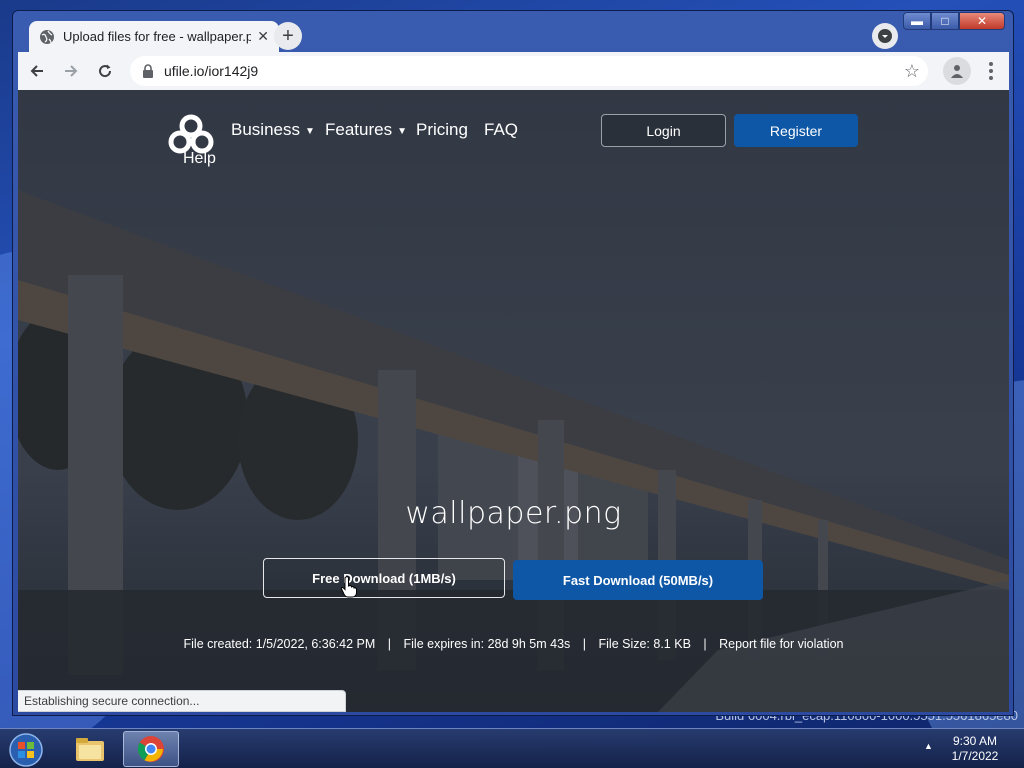  I want to click on new-tab-button: +, so click(288, 36).